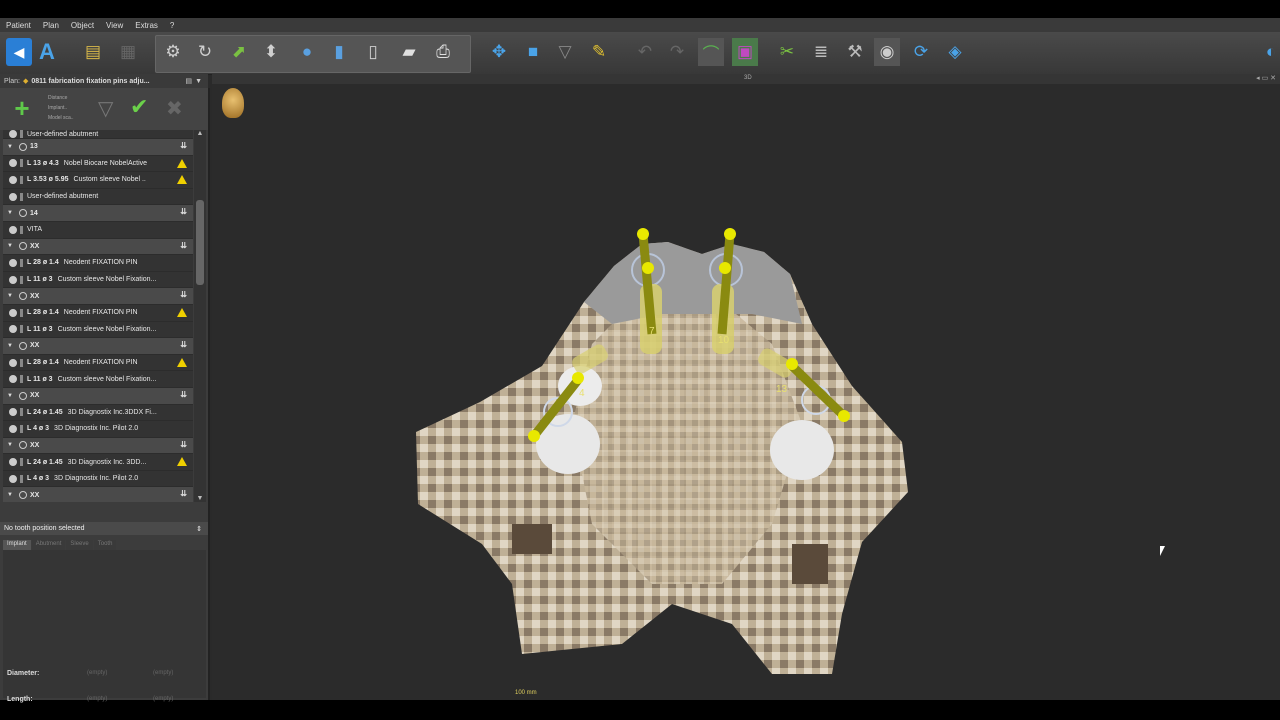  I want to click on tree-group-header: ▼ 13 ⇊, so click(98, 147).